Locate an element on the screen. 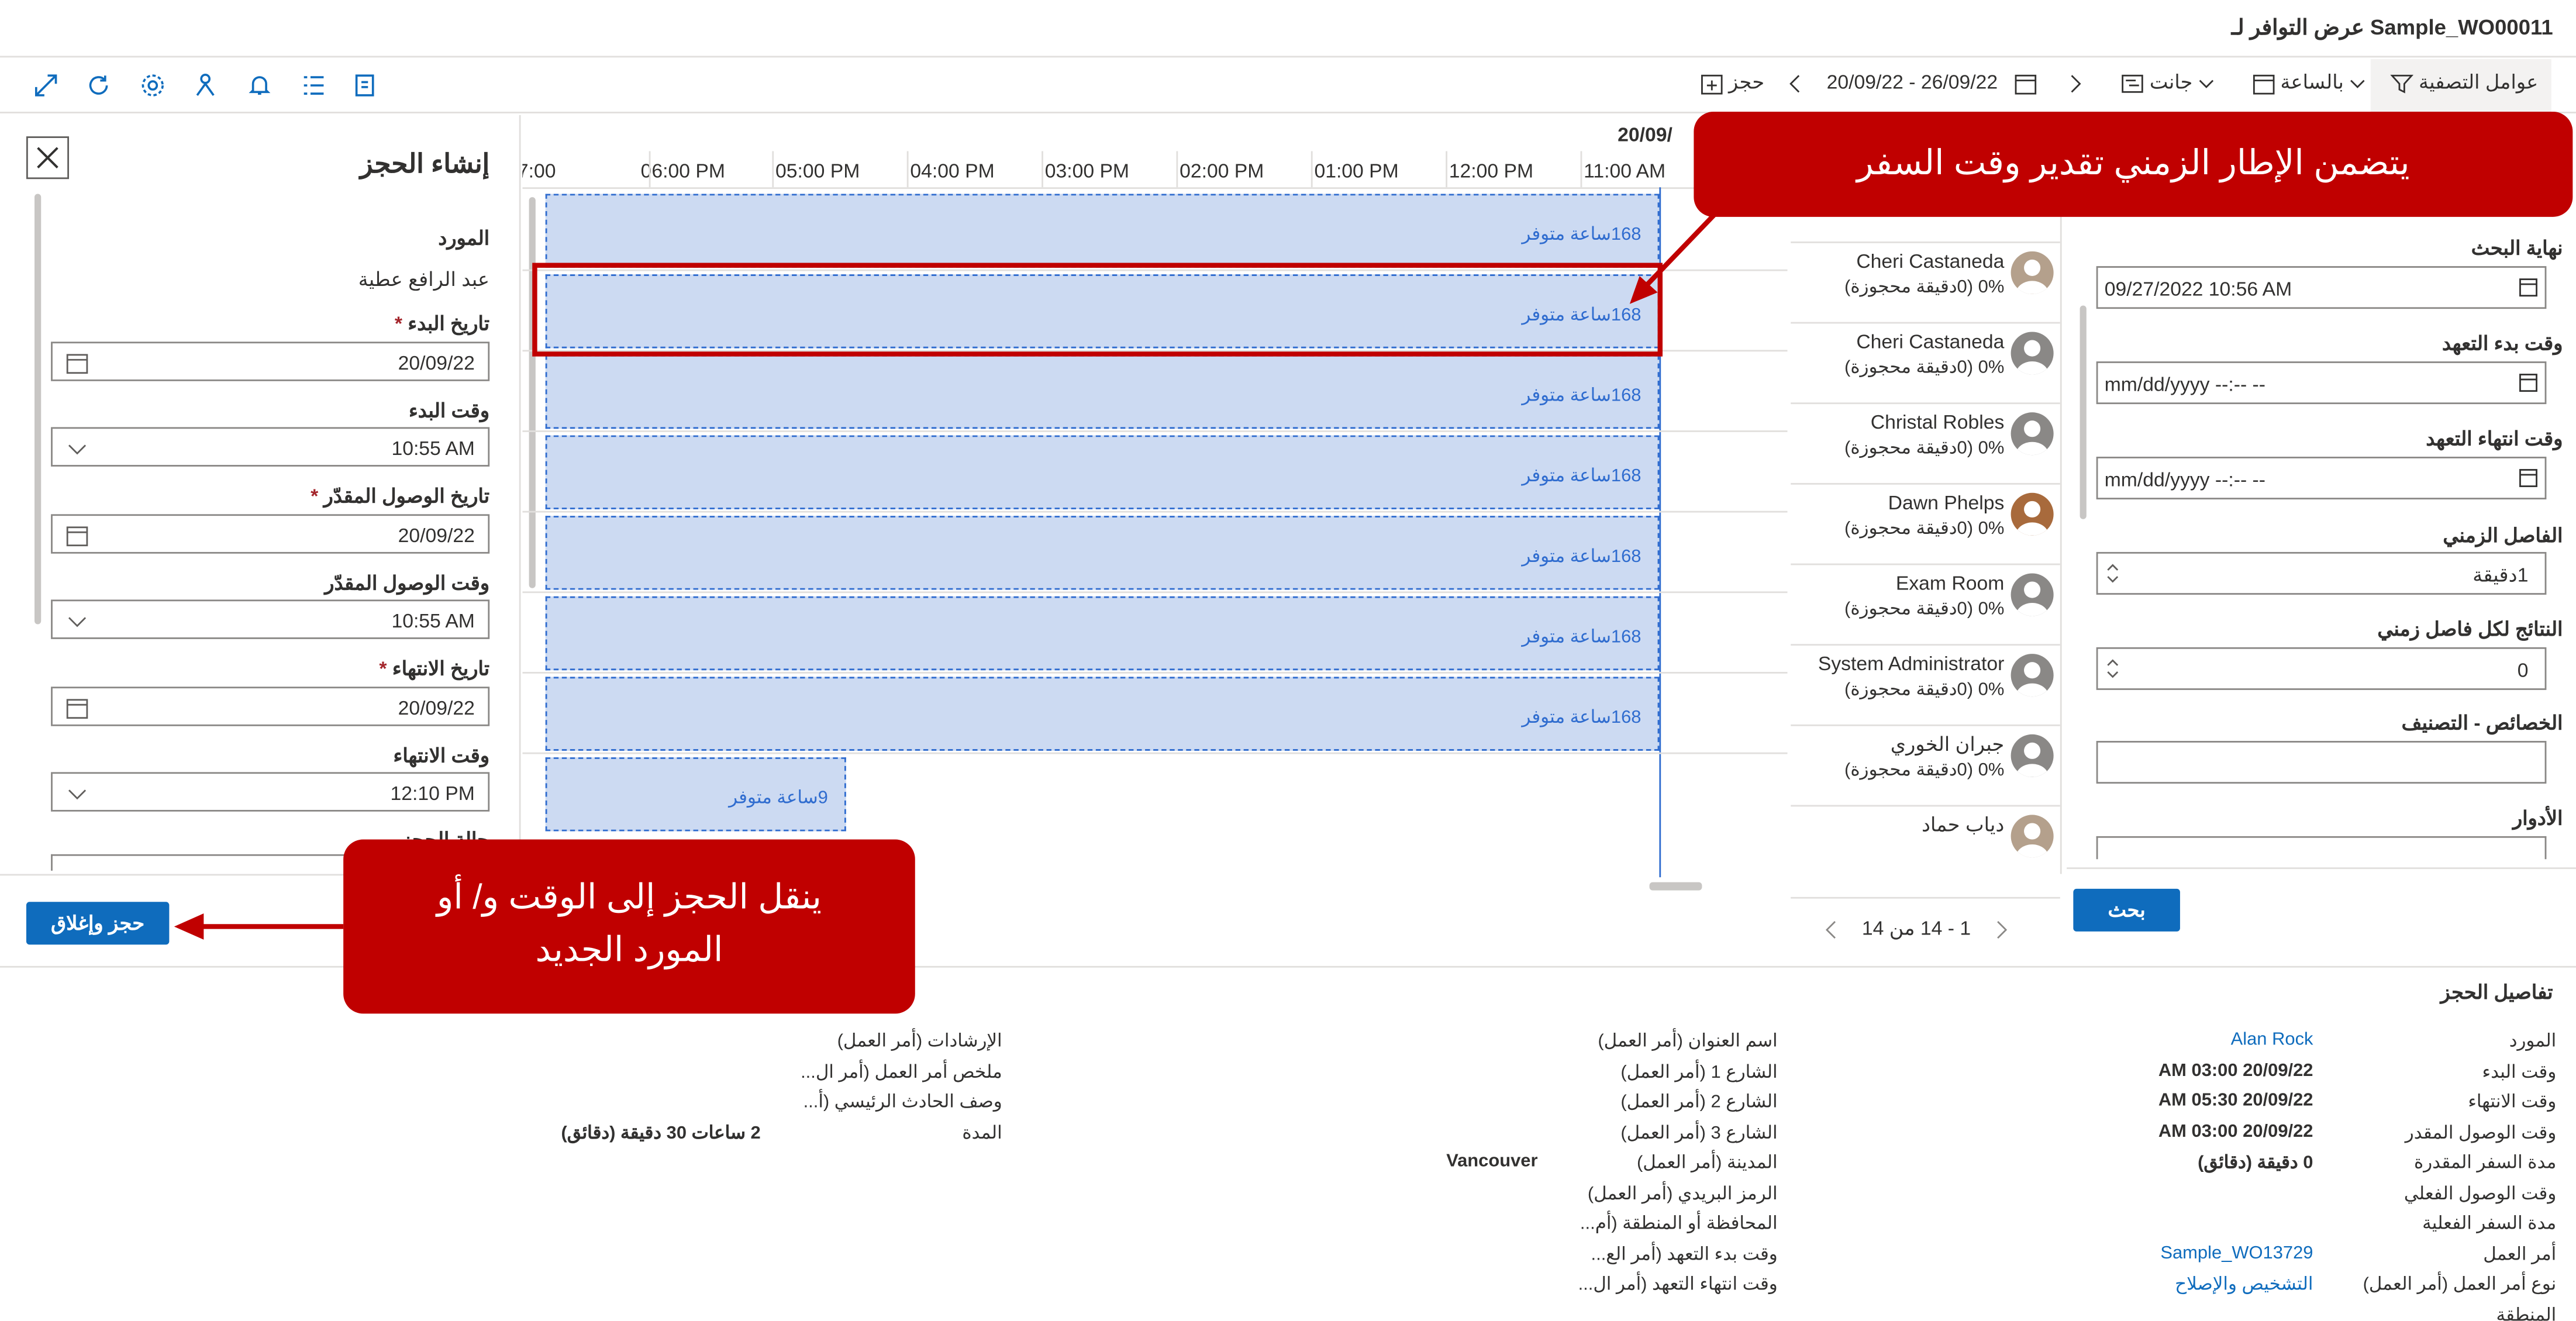 The height and width of the screenshot is (1321, 2576). characteristics-field is located at coordinates (2321, 762).